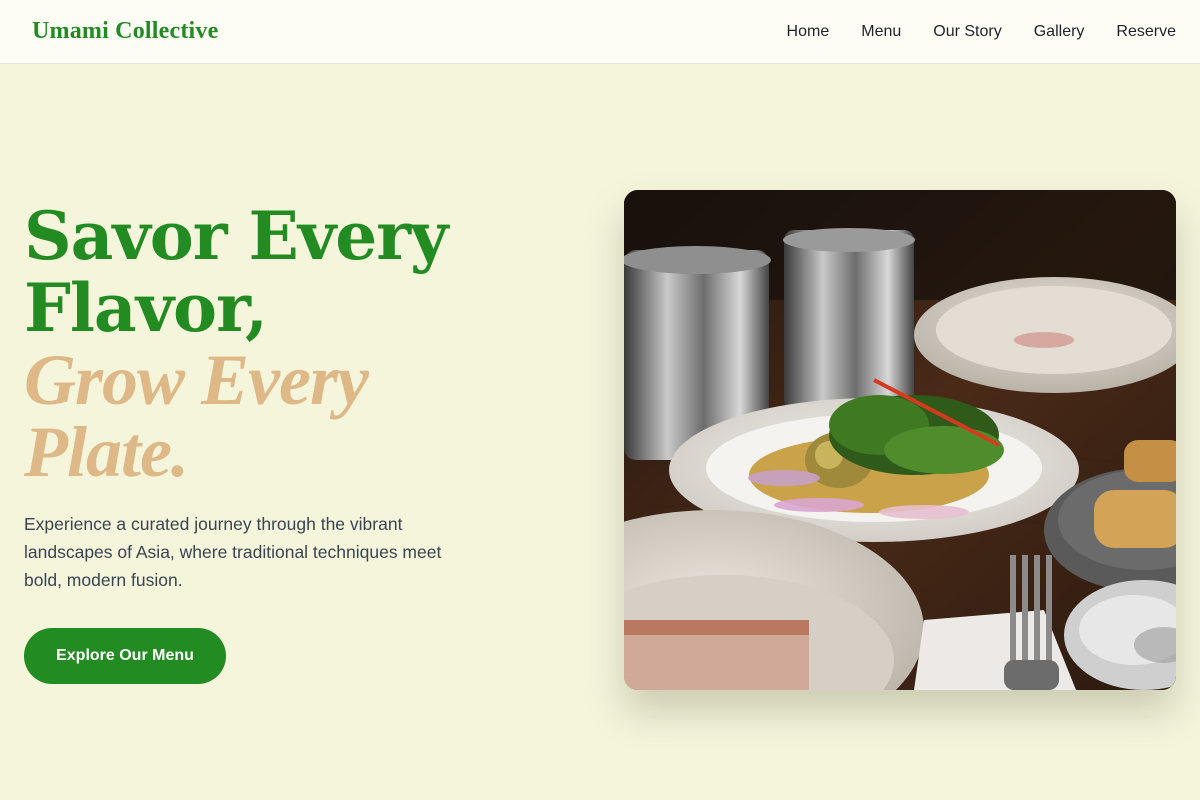 The height and width of the screenshot is (800, 1200). Describe the element at coordinates (125, 31) in the screenshot. I see `brand-logo: Umami Collective` at that location.